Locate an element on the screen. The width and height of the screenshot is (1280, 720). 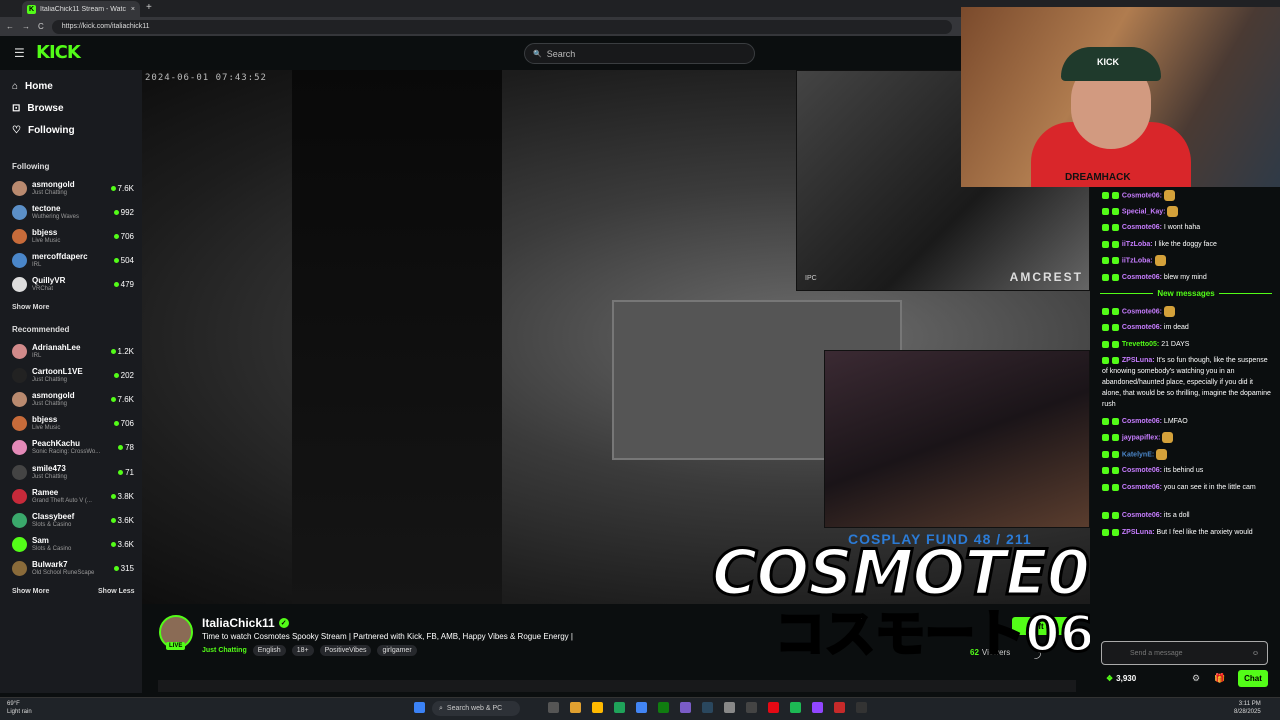
tag-positivevibes: PositiveVibes is located at coordinates (345, 650).